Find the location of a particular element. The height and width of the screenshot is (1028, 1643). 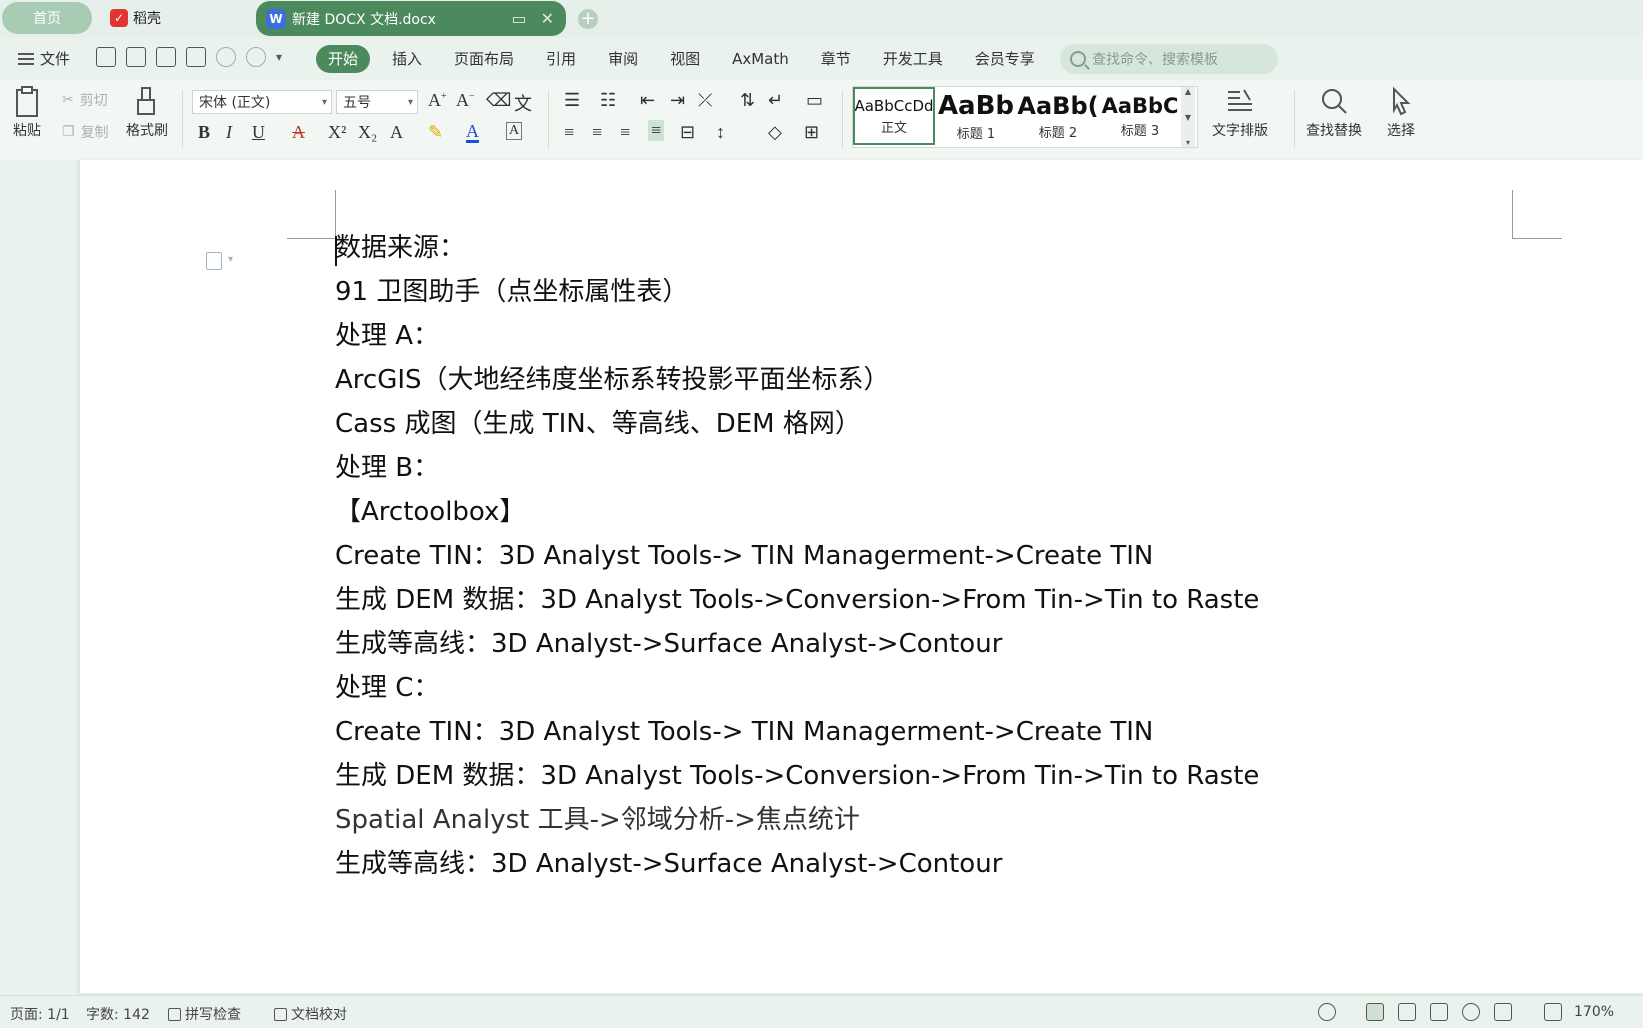

hamburger-icon is located at coordinates (26, 58).